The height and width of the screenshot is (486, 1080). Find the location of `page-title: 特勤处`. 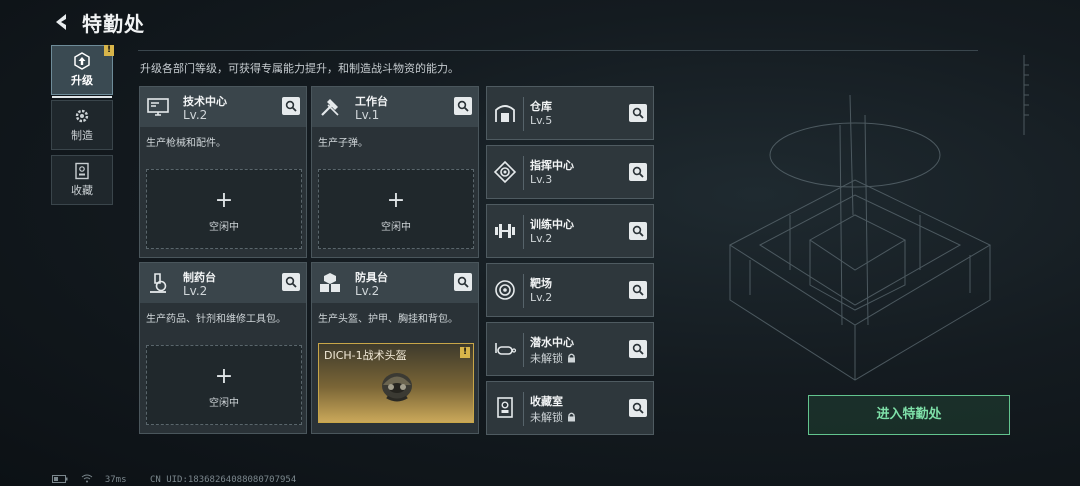

page-title: 特勤处 is located at coordinates (113, 24).